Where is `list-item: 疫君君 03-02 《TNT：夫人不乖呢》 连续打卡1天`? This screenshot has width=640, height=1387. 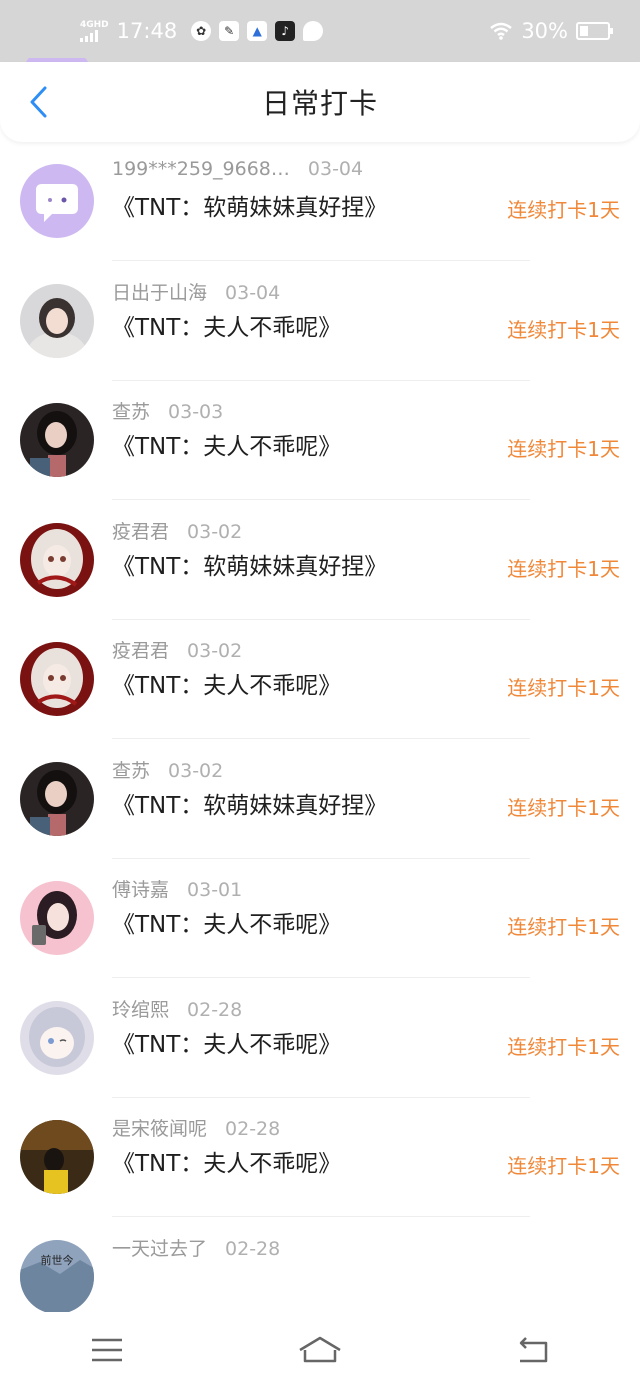
list-item: 疫君君 03-02 《TNT：夫人不乖呢》 连续打卡1天 is located at coordinates (320, 679).